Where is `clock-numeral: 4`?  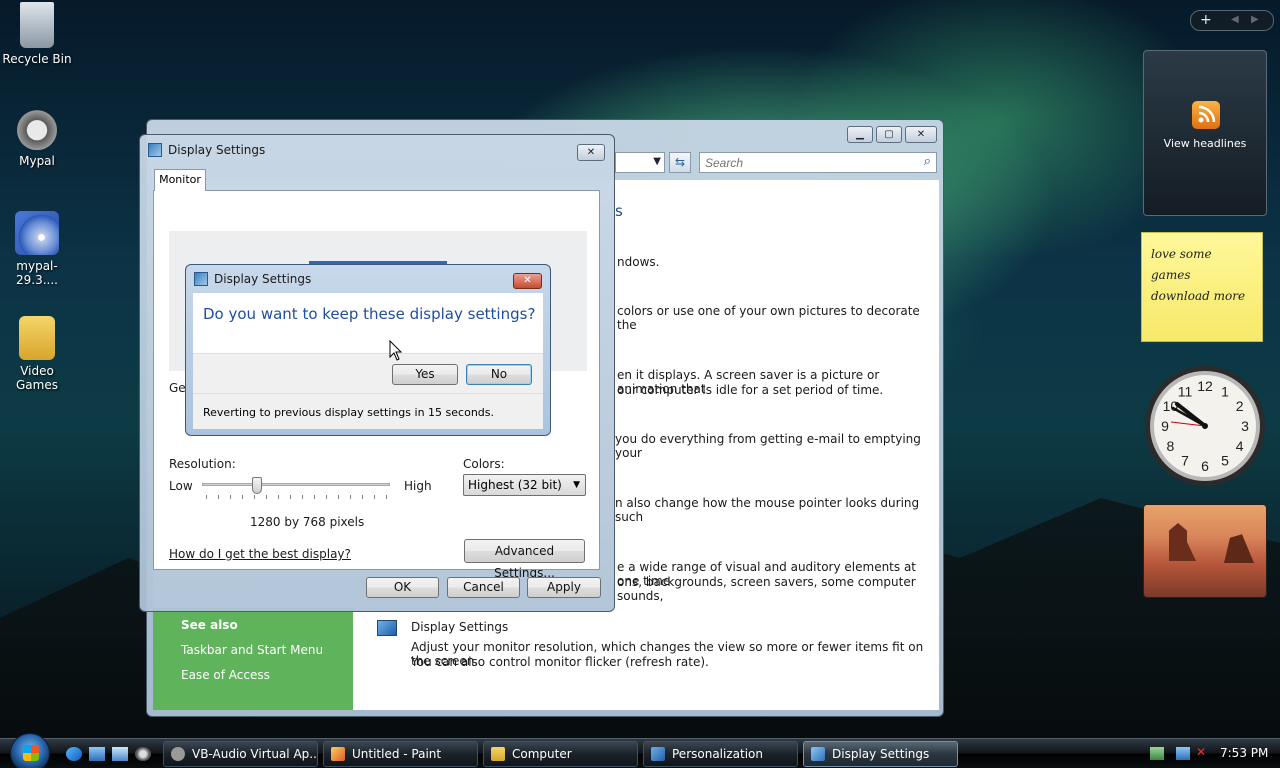 clock-numeral: 4 is located at coordinates (1240, 446).